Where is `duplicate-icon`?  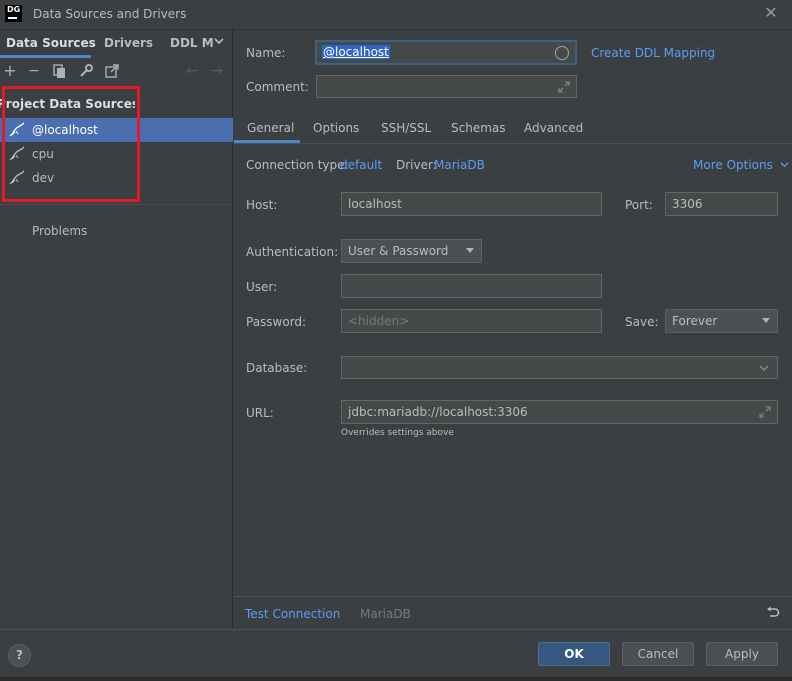
duplicate-icon is located at coordinates (60, 71).